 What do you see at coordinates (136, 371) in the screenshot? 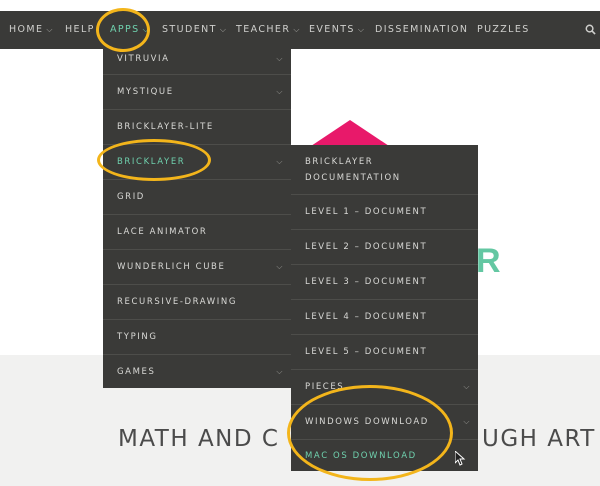
I see `menu-item-label: GAMES` at bounding box center [136, 371].